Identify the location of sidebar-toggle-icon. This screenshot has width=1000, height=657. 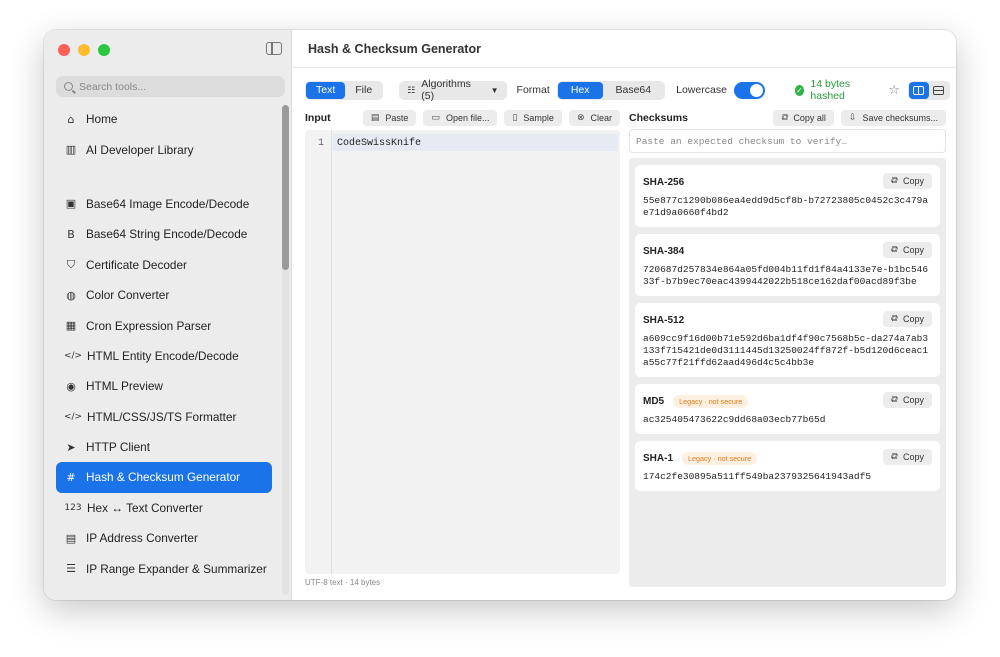
(274, 48).